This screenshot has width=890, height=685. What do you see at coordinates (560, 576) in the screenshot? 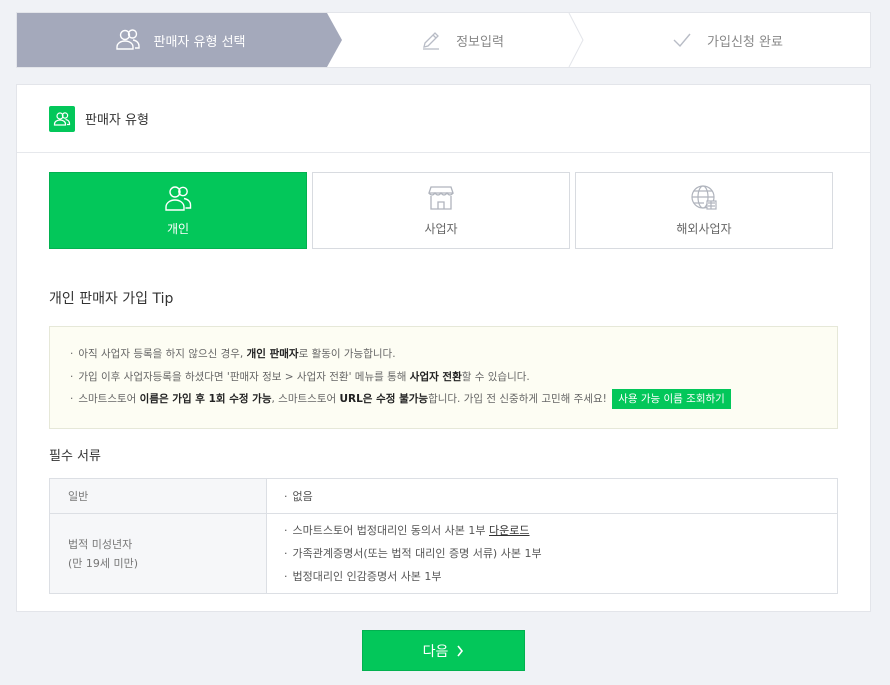
I see `document-item: 법정대리인 인감증명서 사본 1부` at bounding box center [560, 576].